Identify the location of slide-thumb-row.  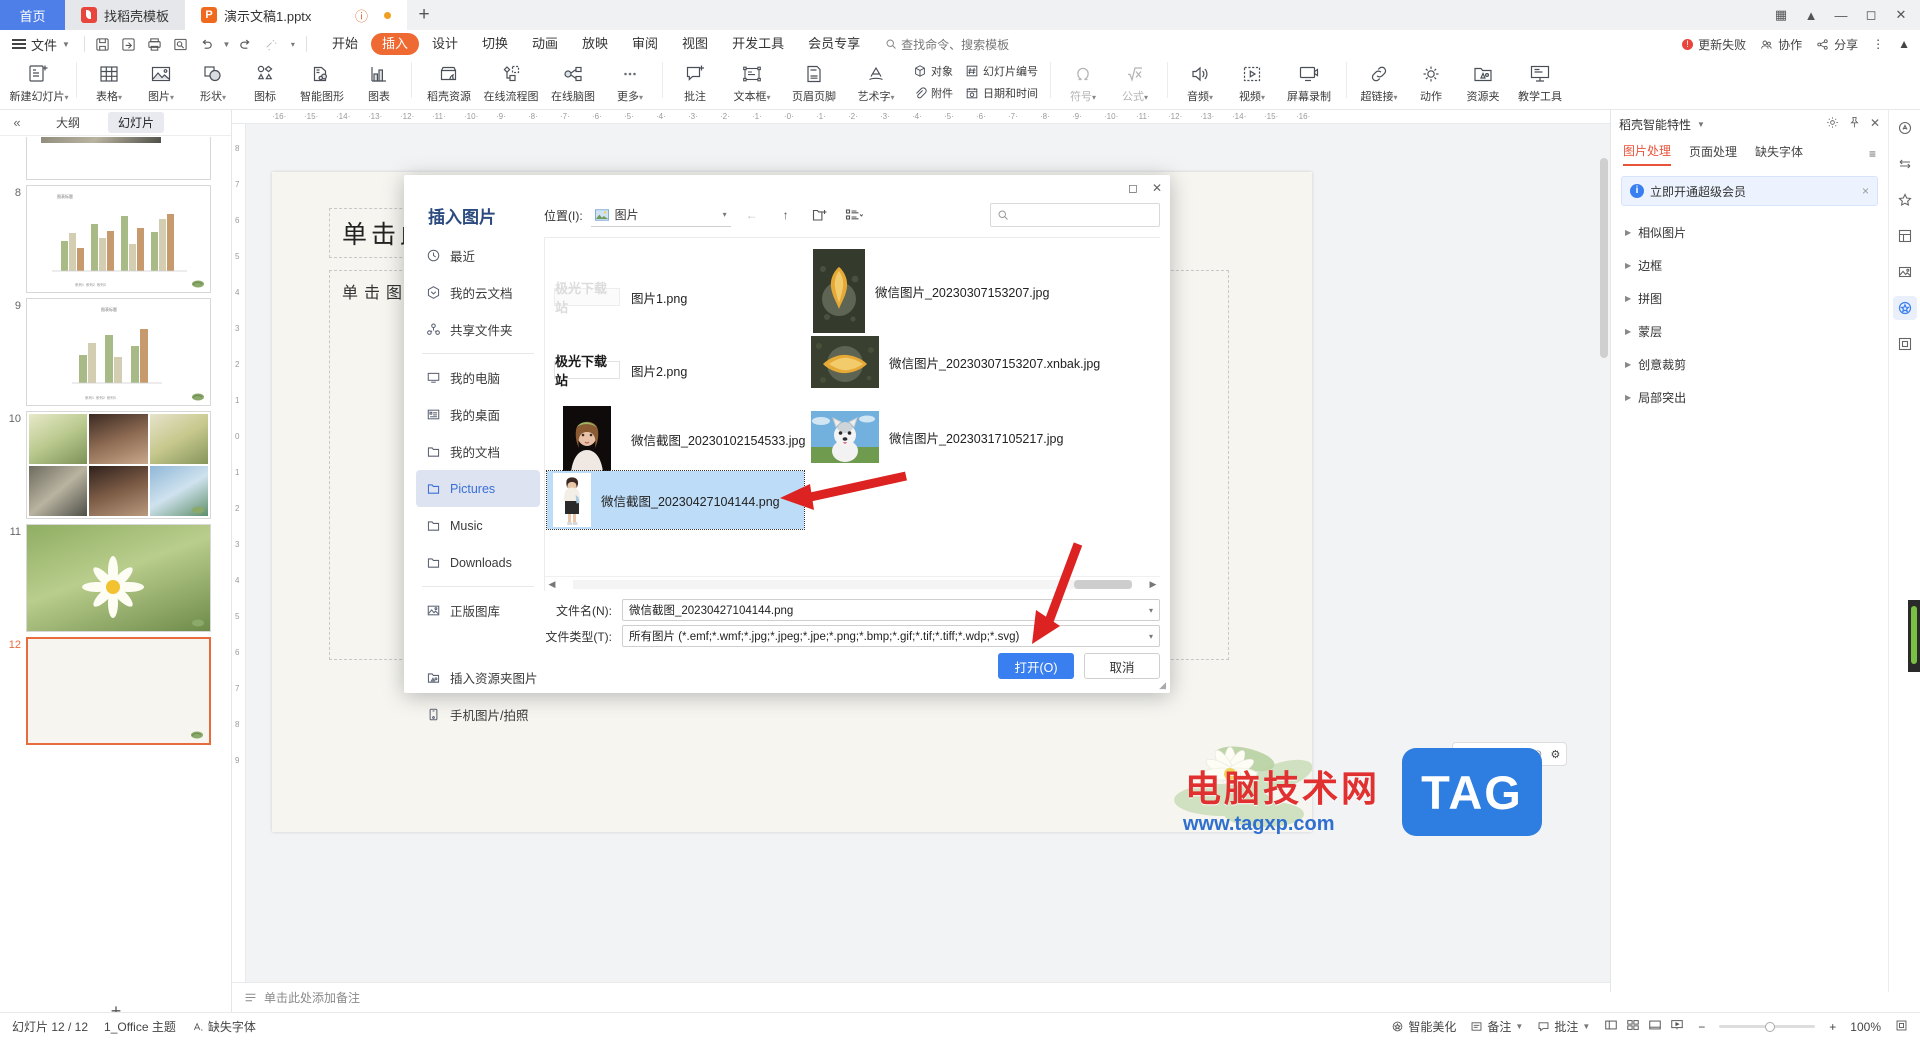
(115, 158).